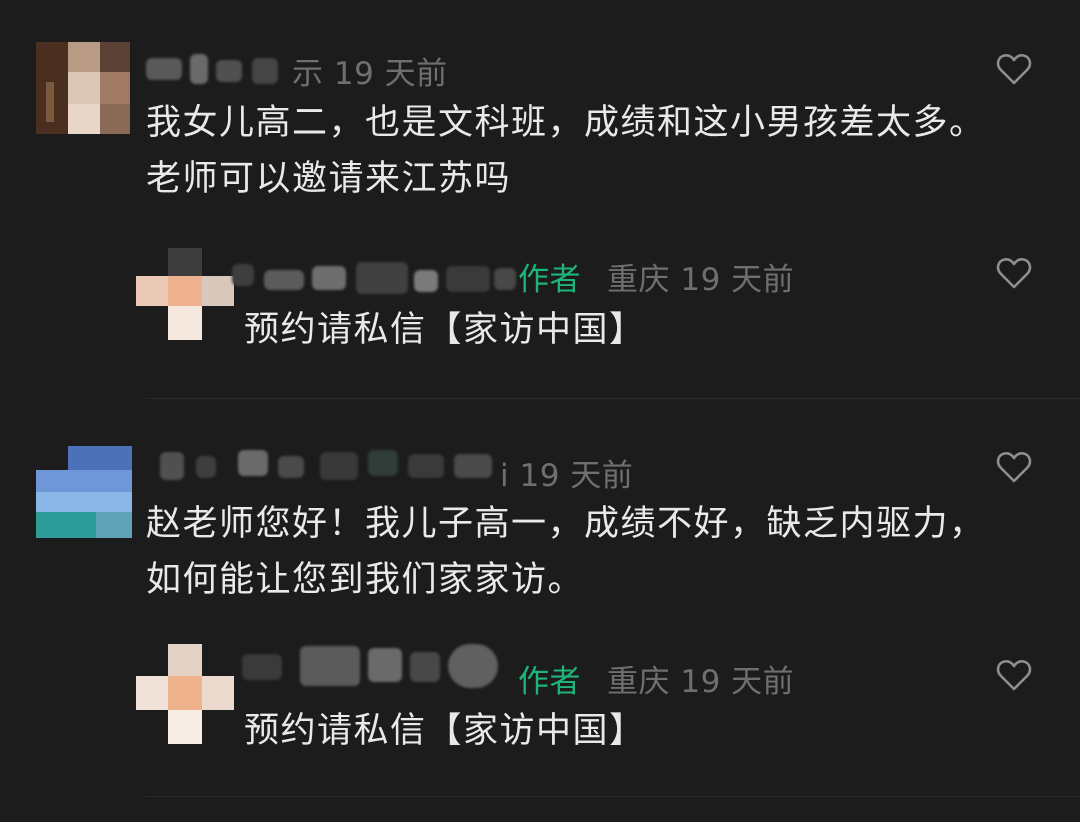  Describe the element at coordinates (504, 476) in the screenshot. I see `username-tail: i` at that location.